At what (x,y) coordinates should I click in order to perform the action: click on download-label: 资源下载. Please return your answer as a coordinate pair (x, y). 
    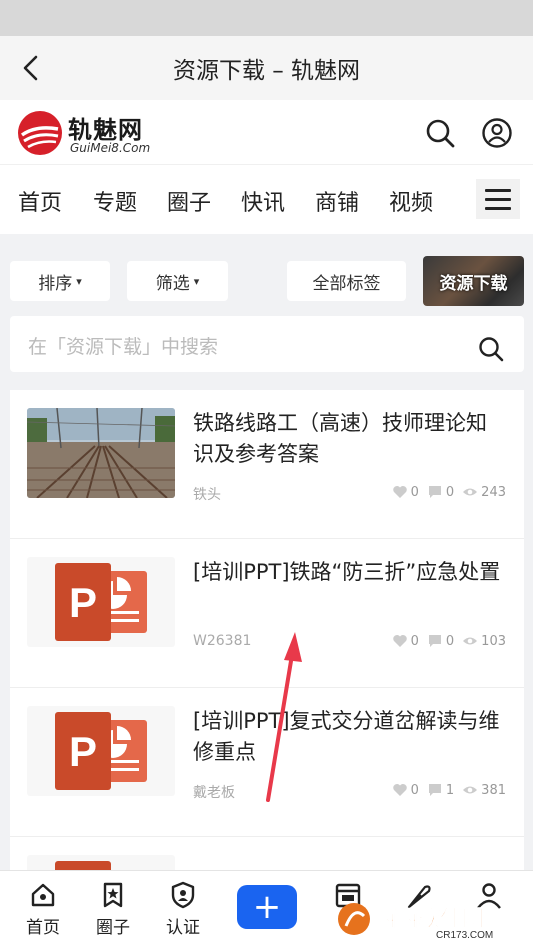
    Looking at the image, I should click on (473, 283).